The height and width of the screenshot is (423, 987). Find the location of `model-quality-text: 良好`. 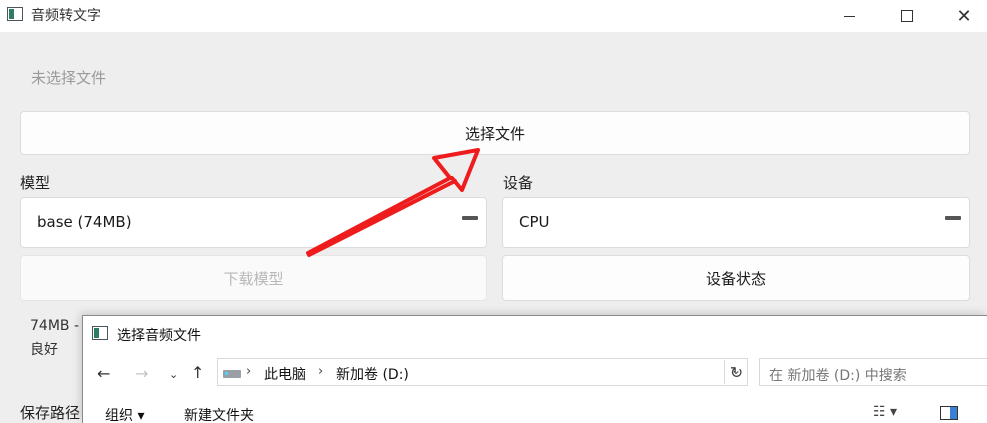

model-quality-text: 良好 is located at coordinates (44, 350).